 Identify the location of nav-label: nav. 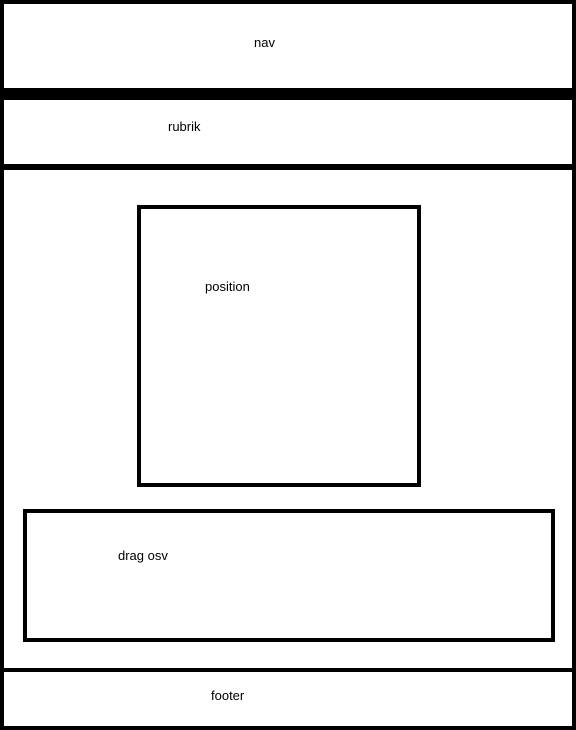
(264, 42).